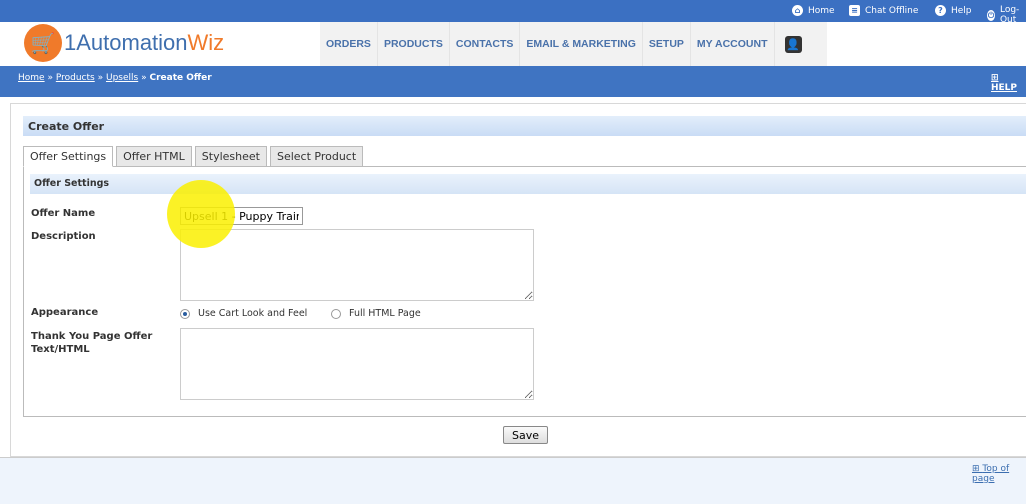 This screenshot has height=504, width=1026. What do you see at coordinates (241, 216) in the screenshot?
I see `offer-name-input` at bounding box center [241, 216].